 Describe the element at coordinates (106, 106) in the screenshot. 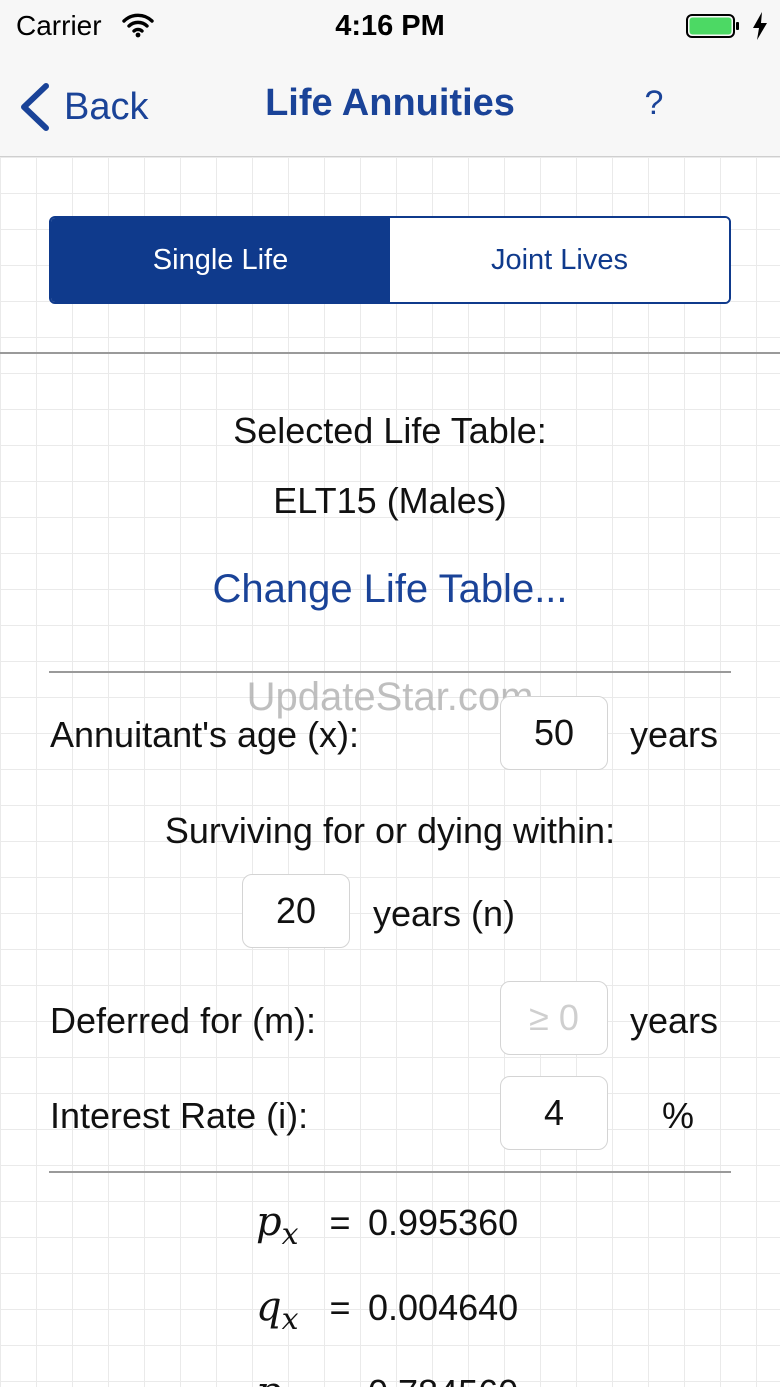

I see `back-button-label: Back` at that location.